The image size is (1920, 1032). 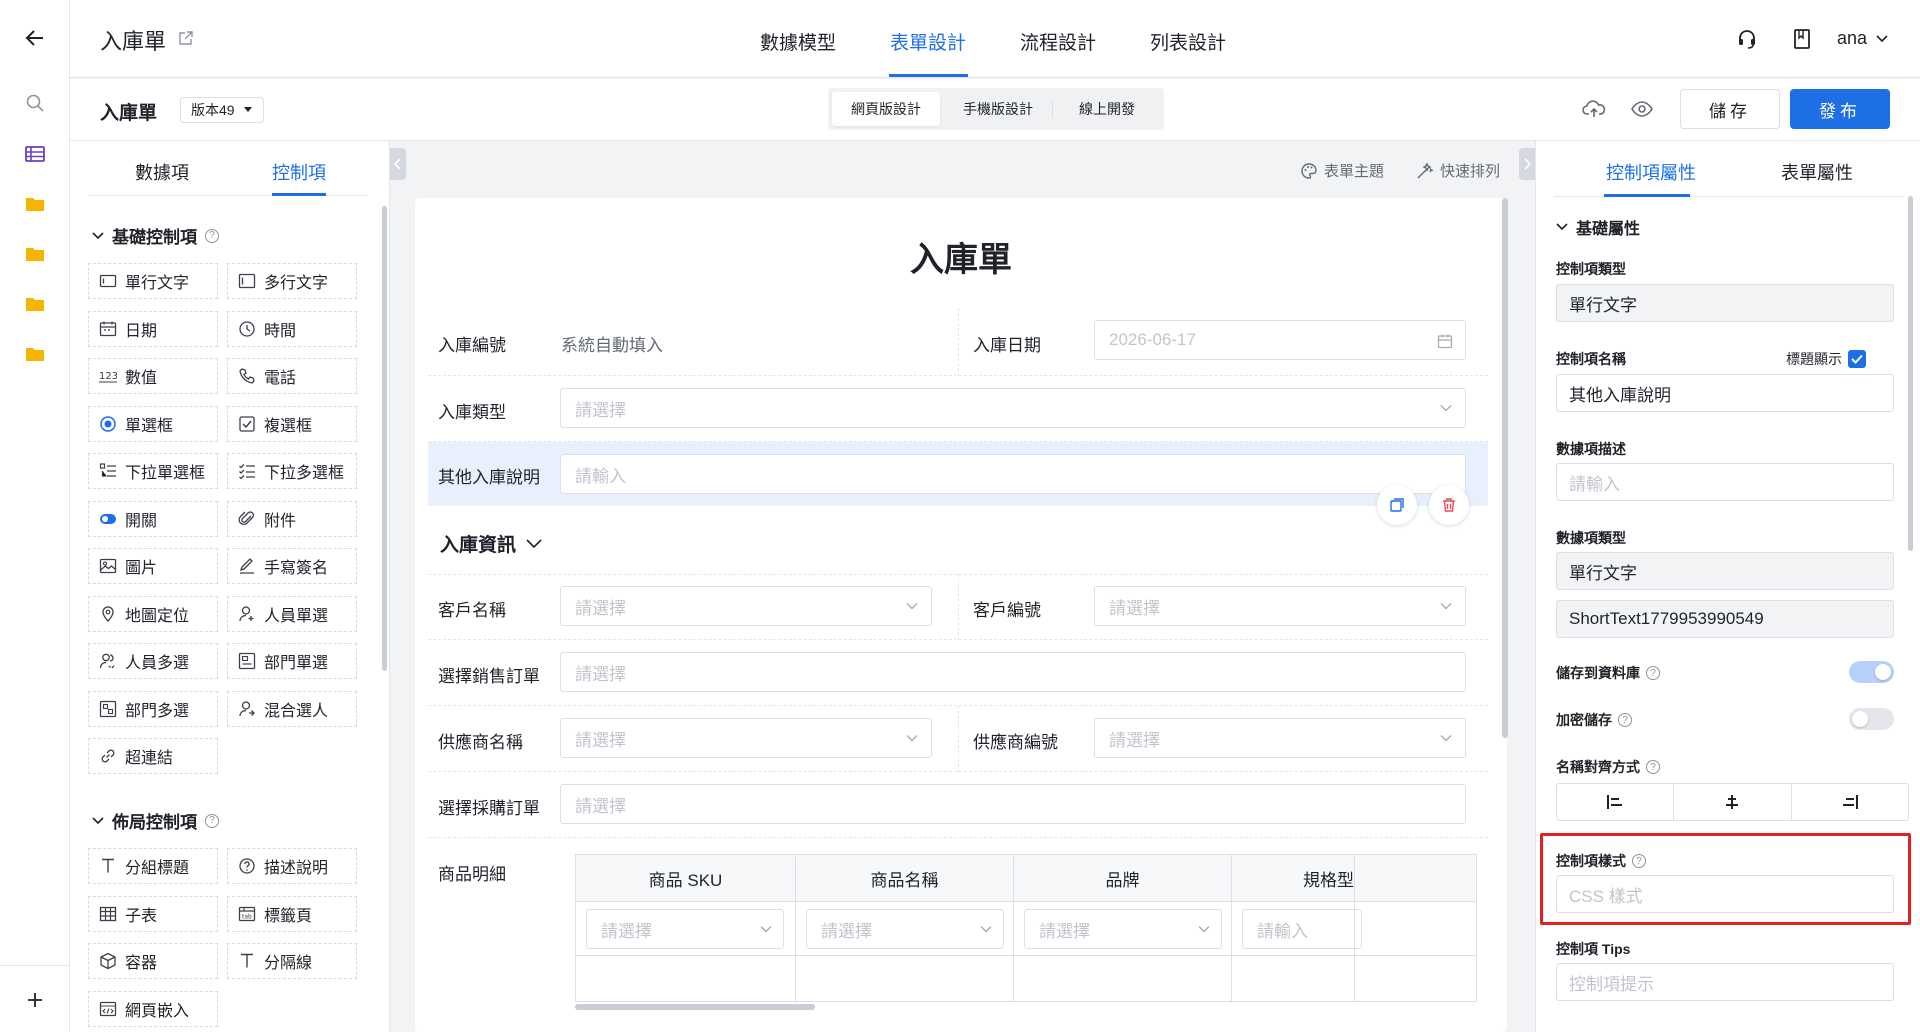 I want to click on encrypt-switch, so click(x=1871, y=719).